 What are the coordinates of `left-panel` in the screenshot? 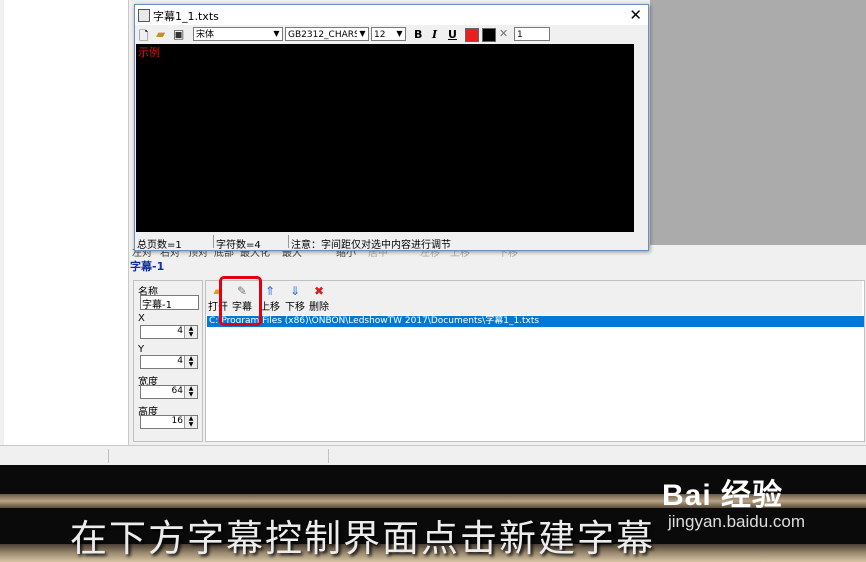 It's located at (66, 222).